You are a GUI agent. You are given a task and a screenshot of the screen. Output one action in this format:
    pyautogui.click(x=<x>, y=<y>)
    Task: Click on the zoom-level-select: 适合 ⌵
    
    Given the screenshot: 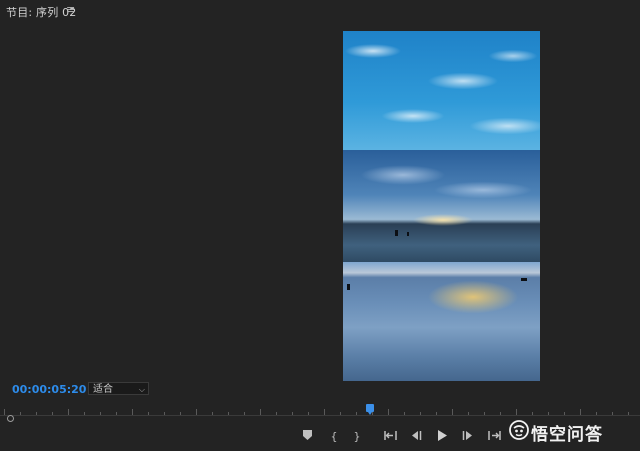 What is the action you would take?
    pyautogui.click(x=118, y=388)
    